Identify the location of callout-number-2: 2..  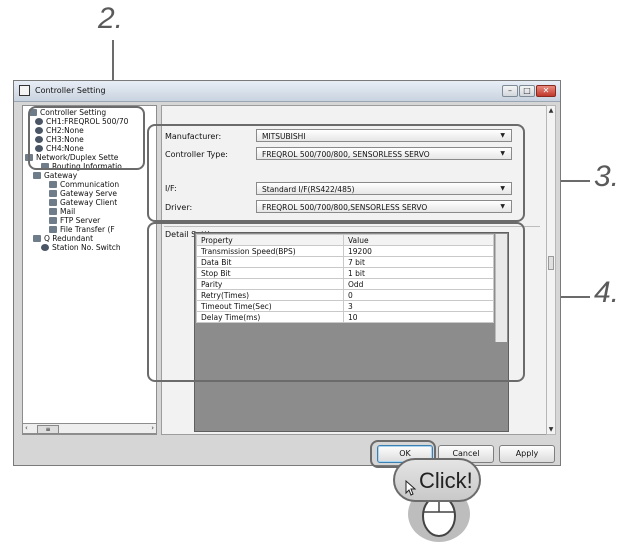
(111, 18).